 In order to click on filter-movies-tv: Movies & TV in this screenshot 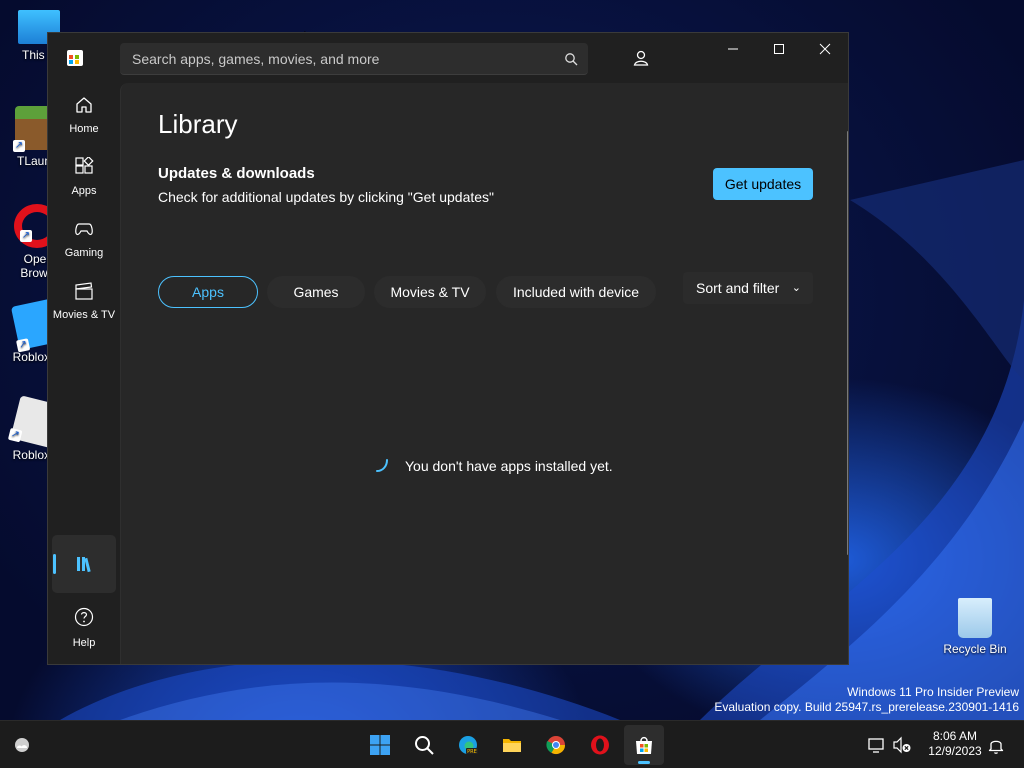, I will do `click(430, 292)`.